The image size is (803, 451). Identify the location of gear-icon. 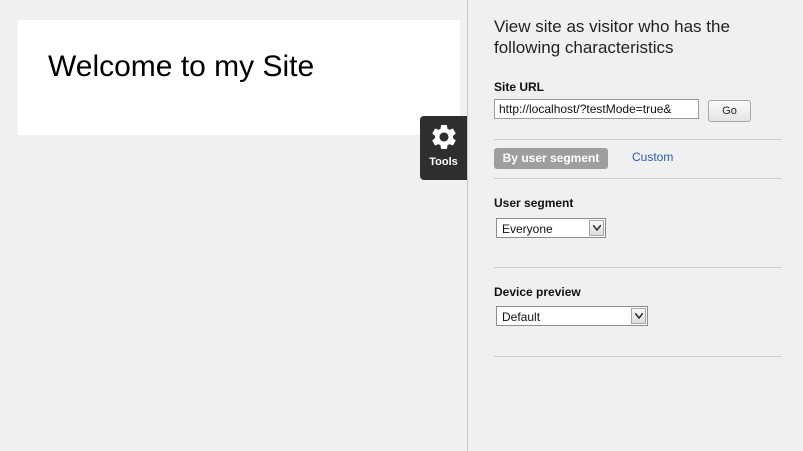
(444, 137).